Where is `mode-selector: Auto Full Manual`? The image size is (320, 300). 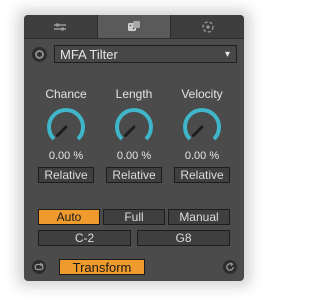 mode-selector: Auto Full Manual is located at coordinates (134, 217).